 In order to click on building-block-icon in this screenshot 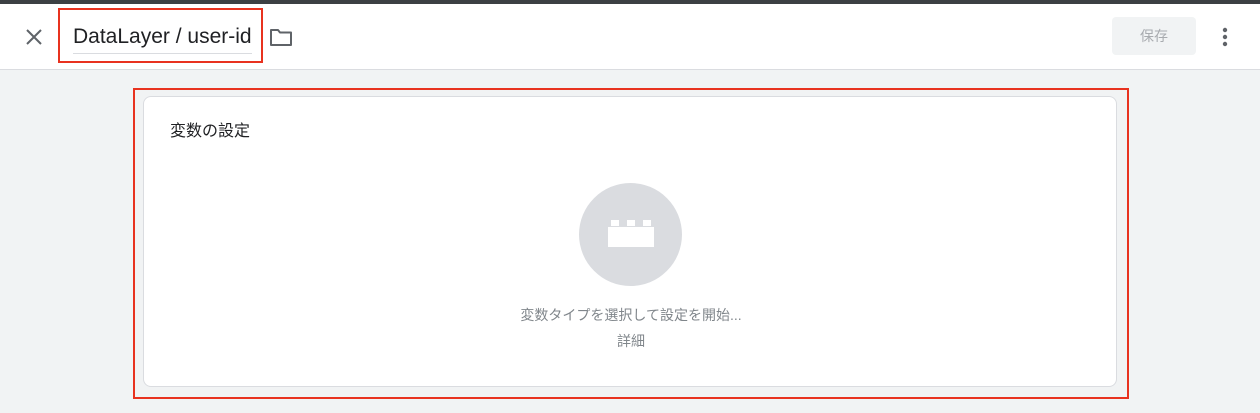, I will do `click(630, 233)`.